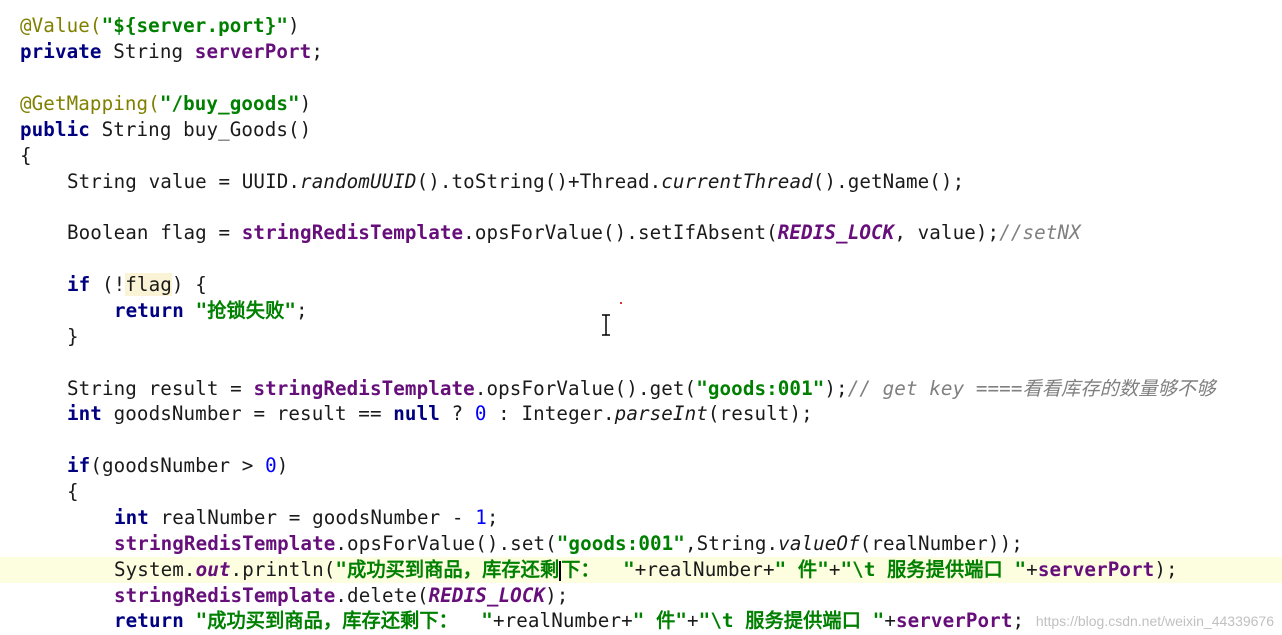 This screenshot has height=635, width=1282. What do you see at coordinates (166, 103) in the screenshot?
I see `code-line: @GetMapping("/buy_goods")` at bounding box center [166, 103].